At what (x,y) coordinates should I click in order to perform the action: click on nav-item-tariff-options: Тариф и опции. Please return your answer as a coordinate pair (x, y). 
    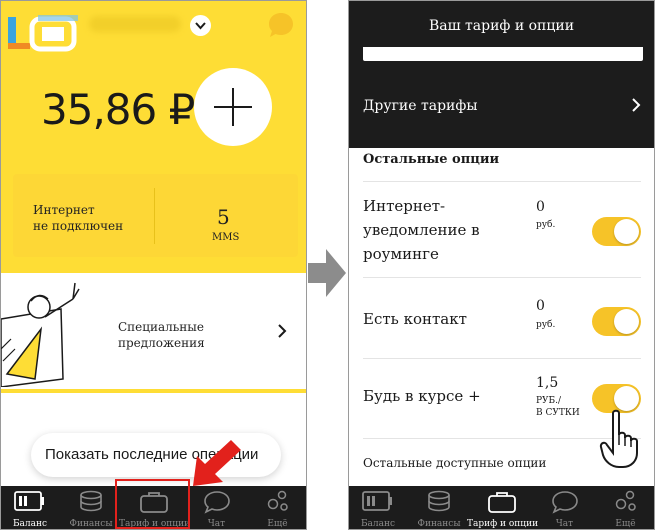
    Looking at the image, I should click on (503, 507).